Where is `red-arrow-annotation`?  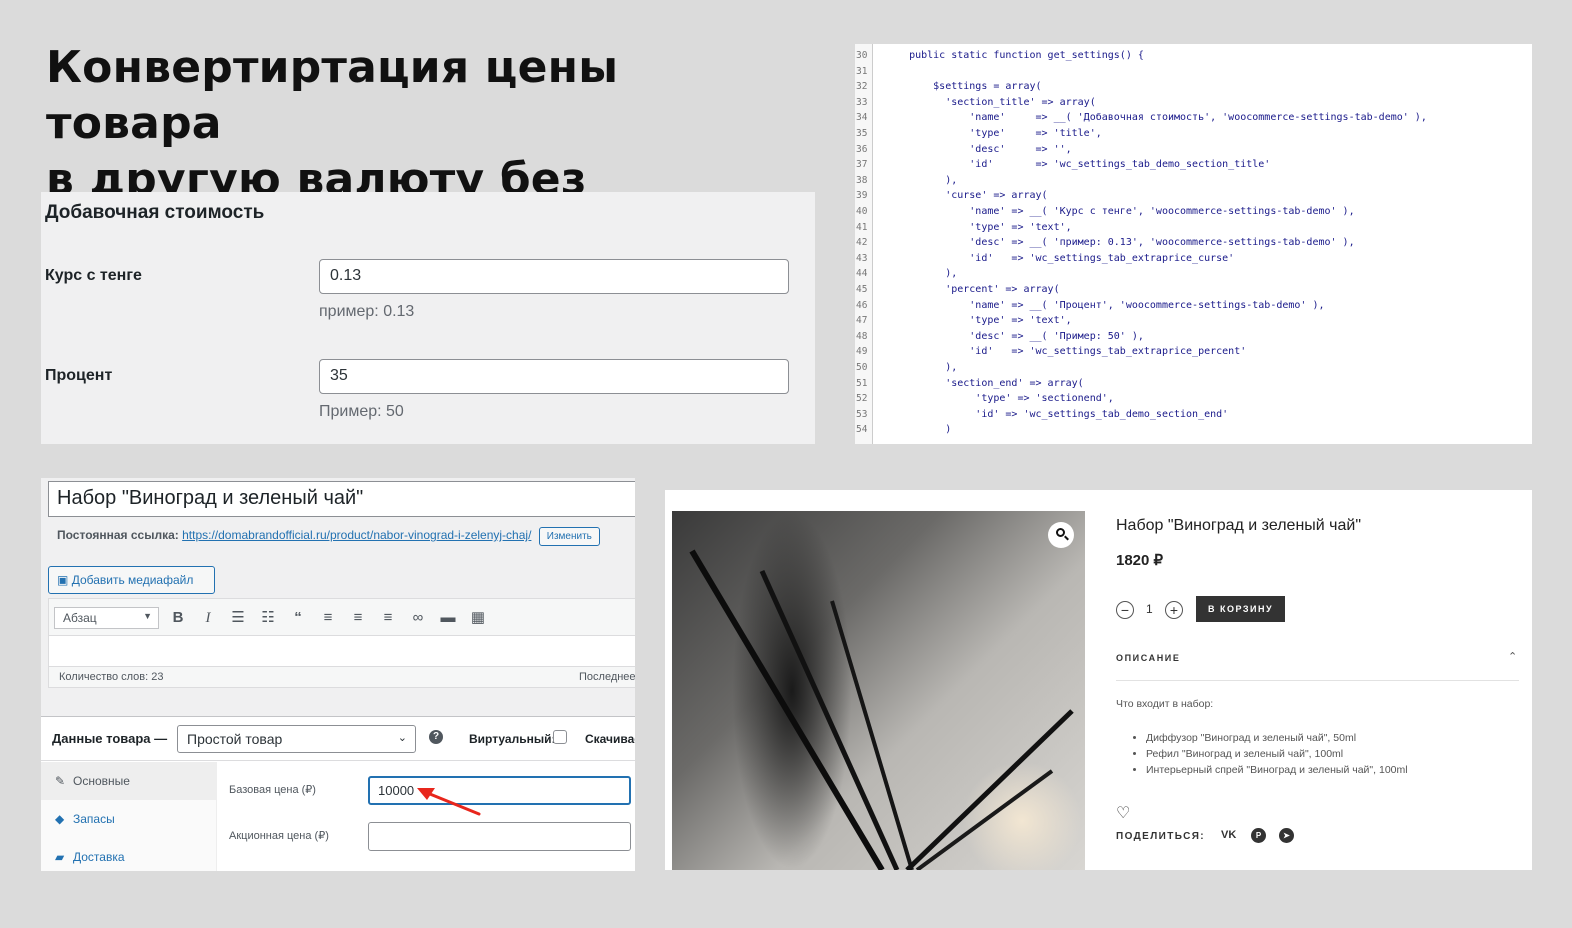
red-arrow-annotation is located at coordinates (449, 802).